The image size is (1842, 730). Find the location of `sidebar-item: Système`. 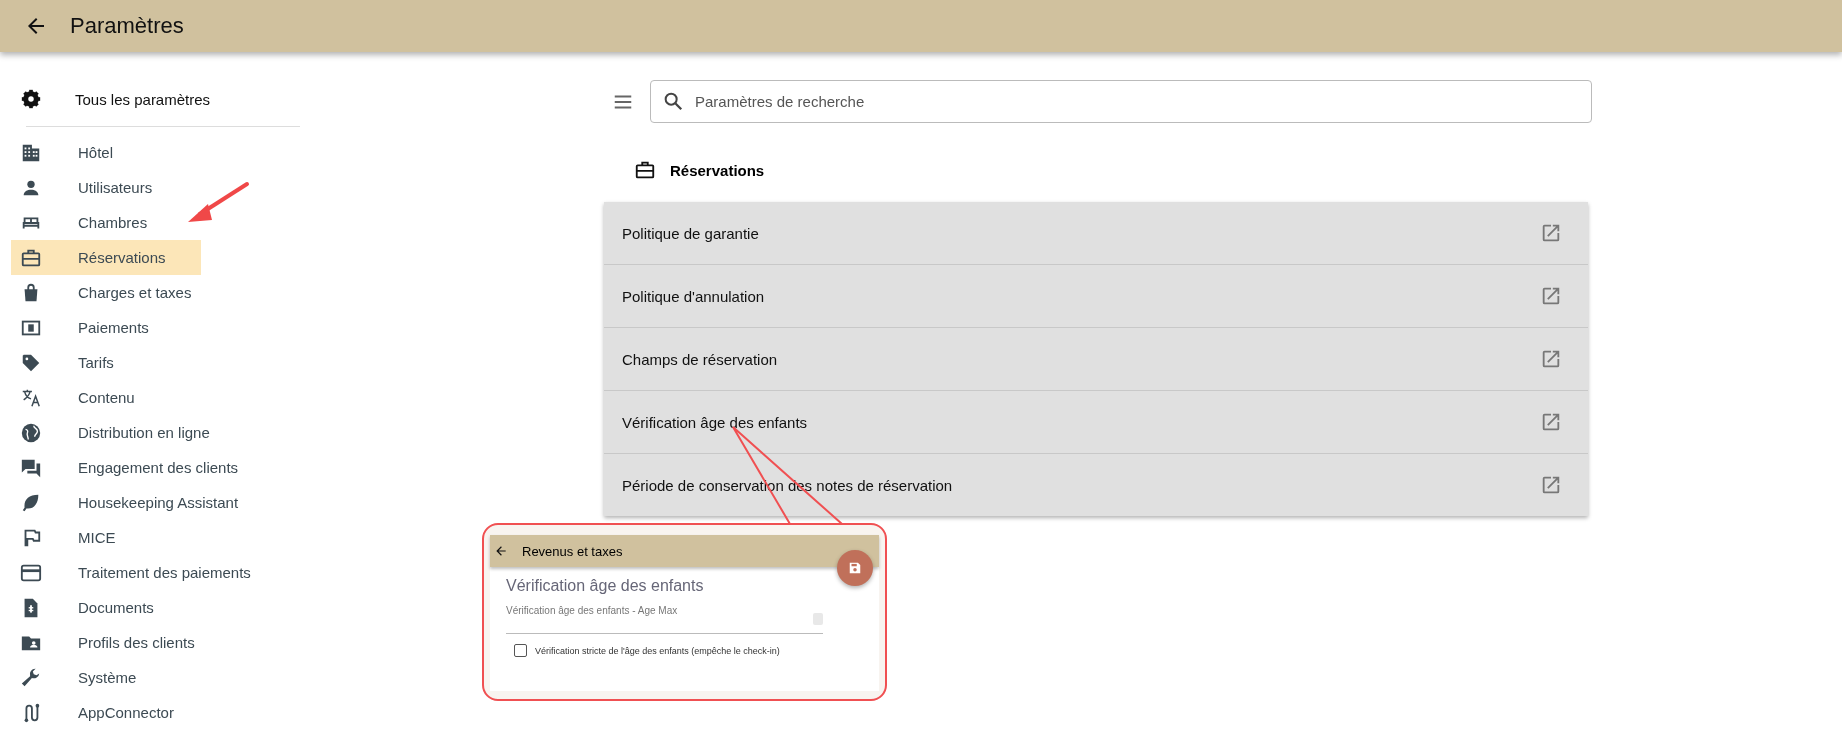

sidebar-item: Système is located at coordinates (106, 677).